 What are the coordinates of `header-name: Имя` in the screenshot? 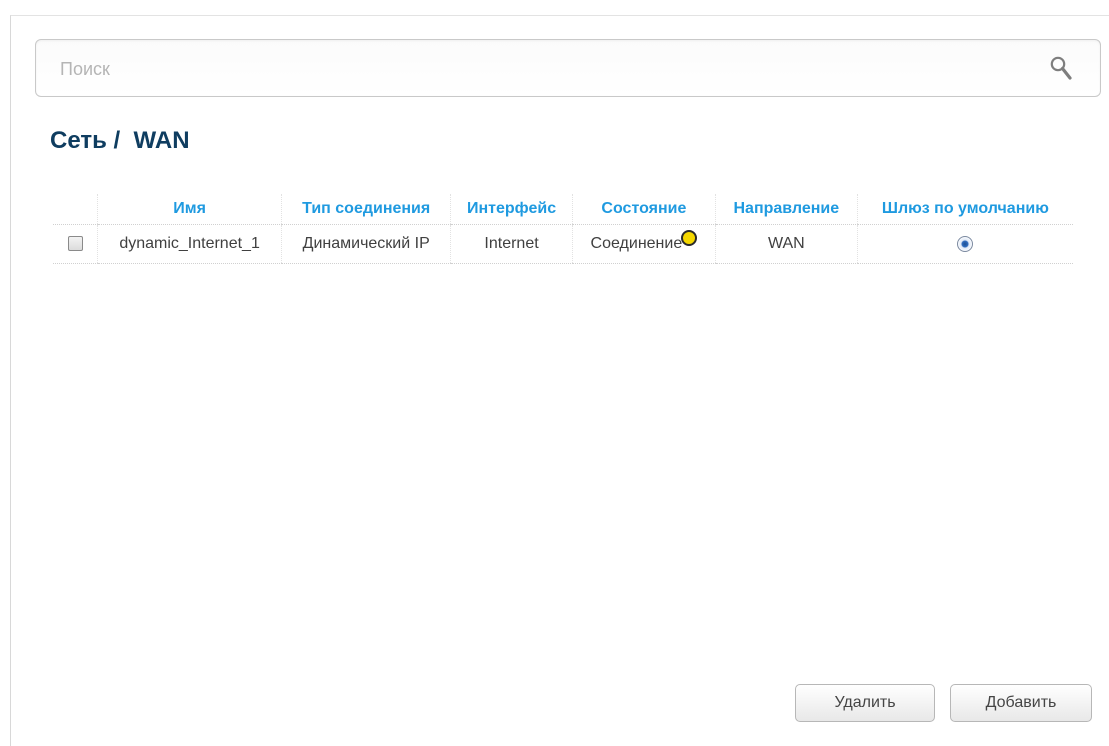 It's located at (189, 209).